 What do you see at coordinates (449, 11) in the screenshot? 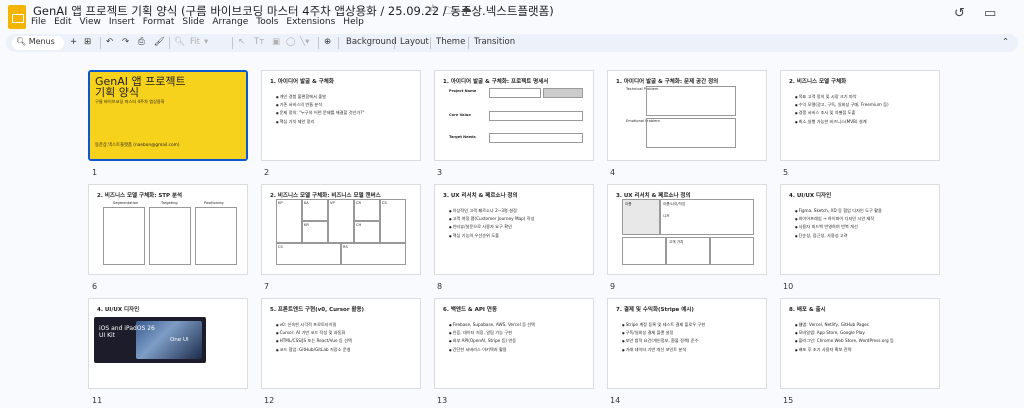
I see `move-folder-icon: 🗀` at bounding box center [449, 11].